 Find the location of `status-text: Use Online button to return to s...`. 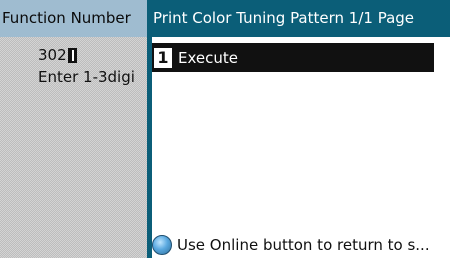

status-text: Use Online button to return to s... is located at coordinates (303, 245).